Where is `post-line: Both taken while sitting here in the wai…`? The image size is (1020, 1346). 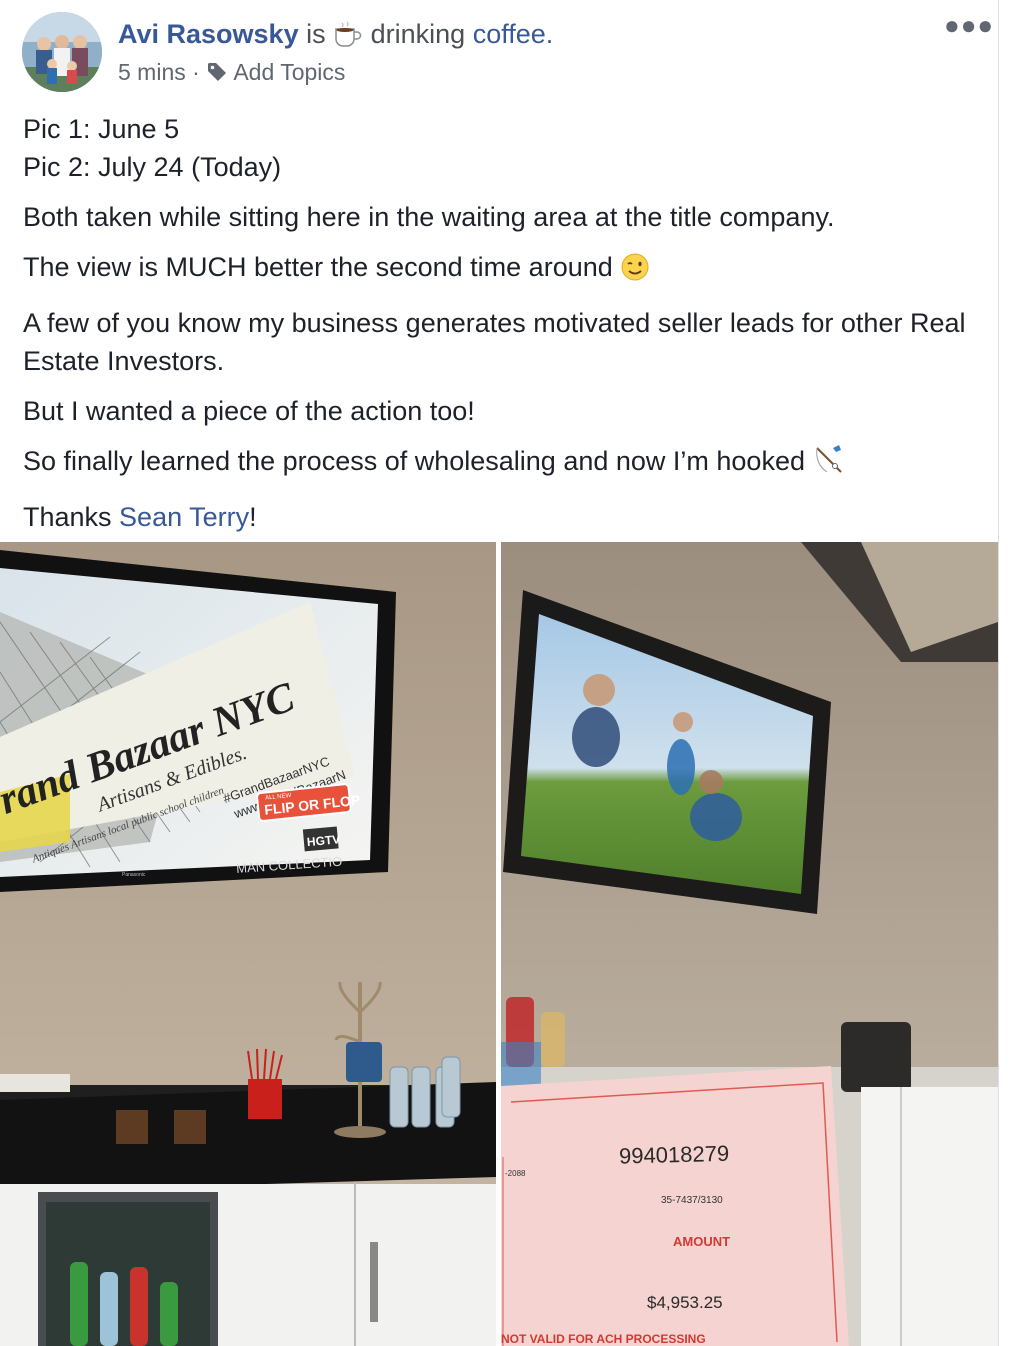 post-line: Both taken while sitting here in the wai… is located at coordinates (429, 217).